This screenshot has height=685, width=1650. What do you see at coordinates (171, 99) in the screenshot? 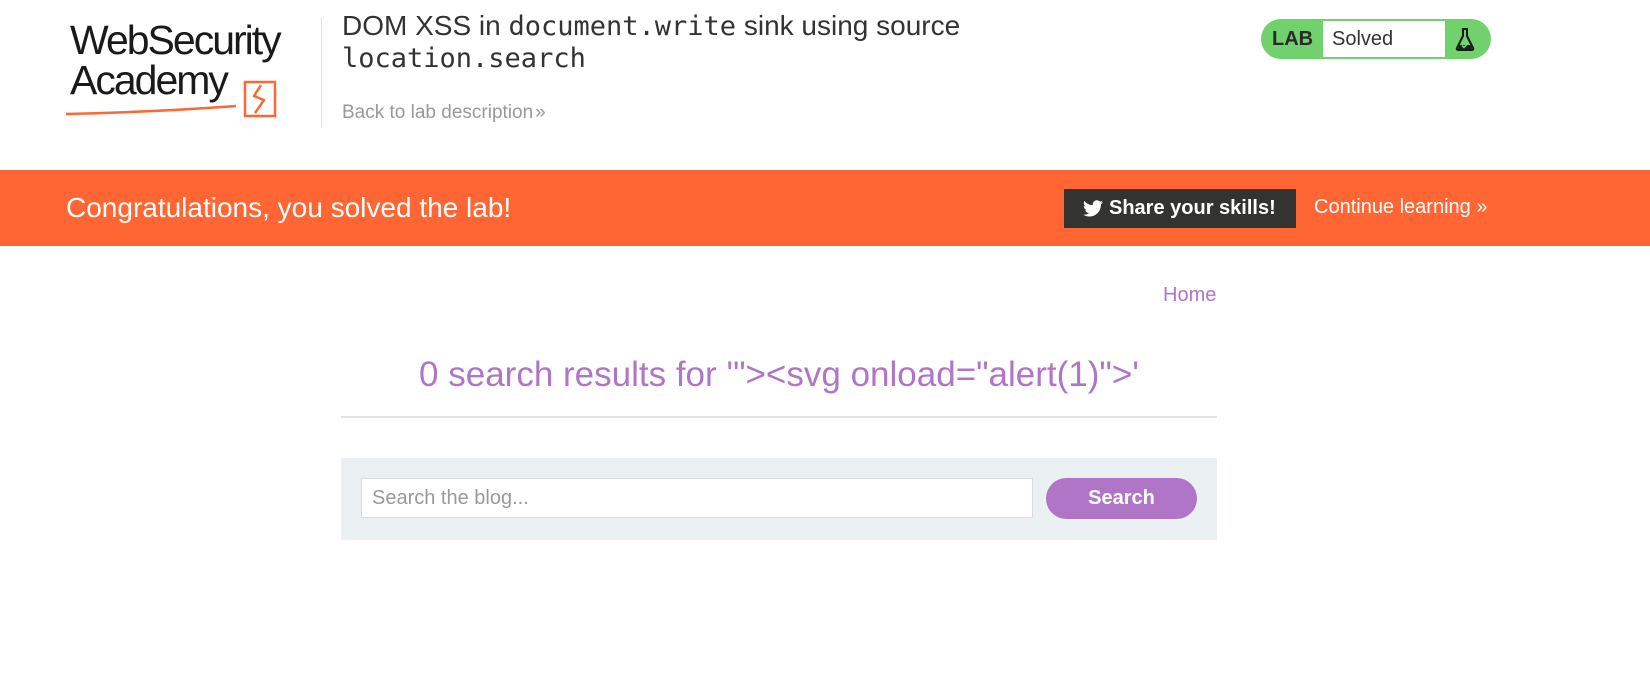
I see `logo-bolt-icon` at bounding box center [171, 99].